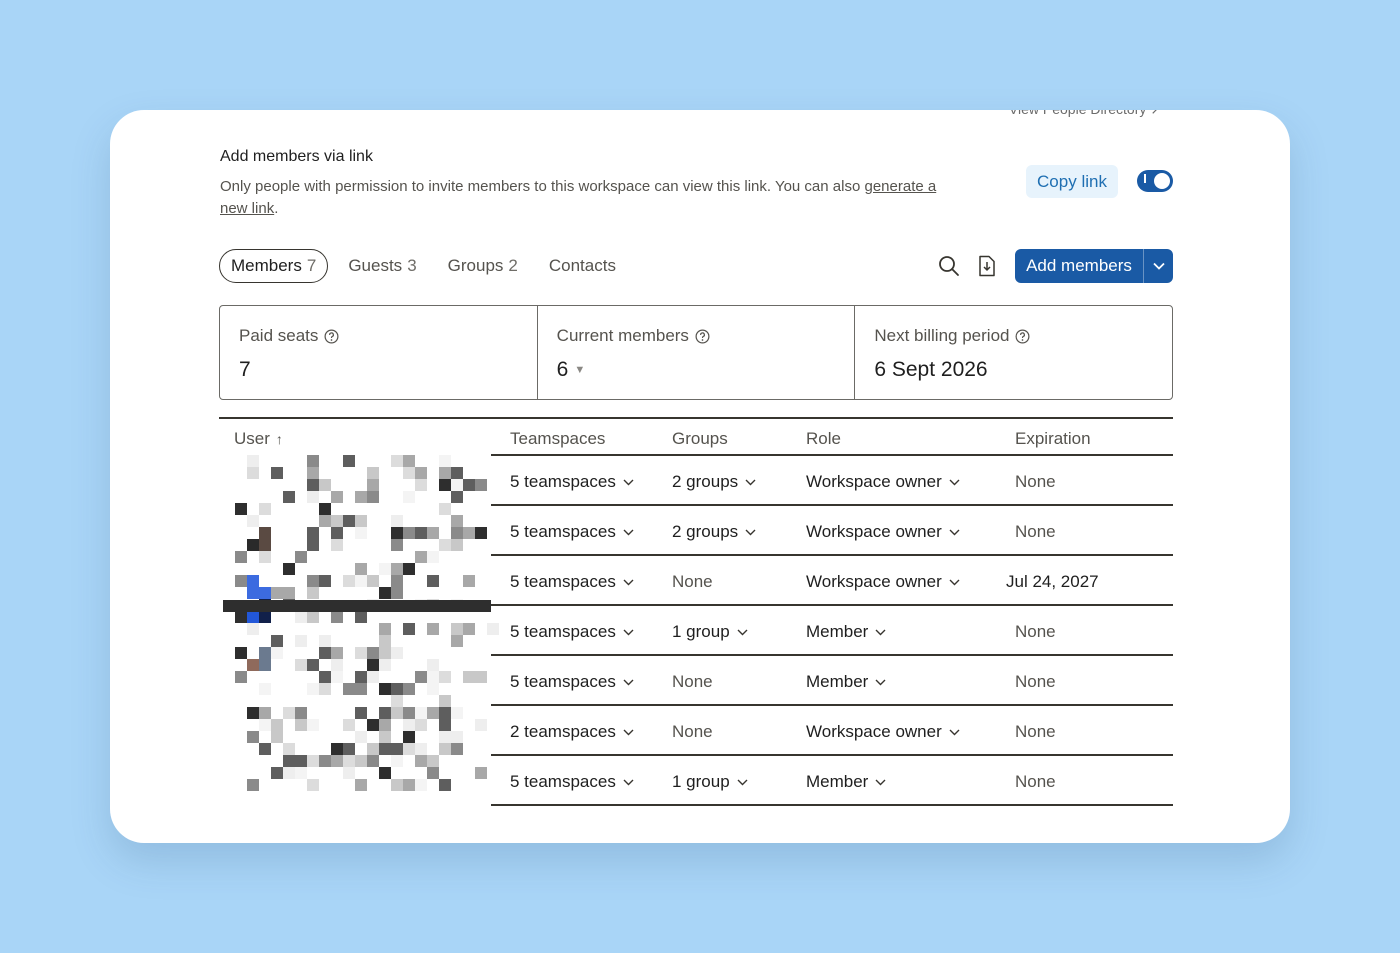 This screenshot has height=953, width=1400. I want to click on tab-contacts: Contacts, so click(582, 266).